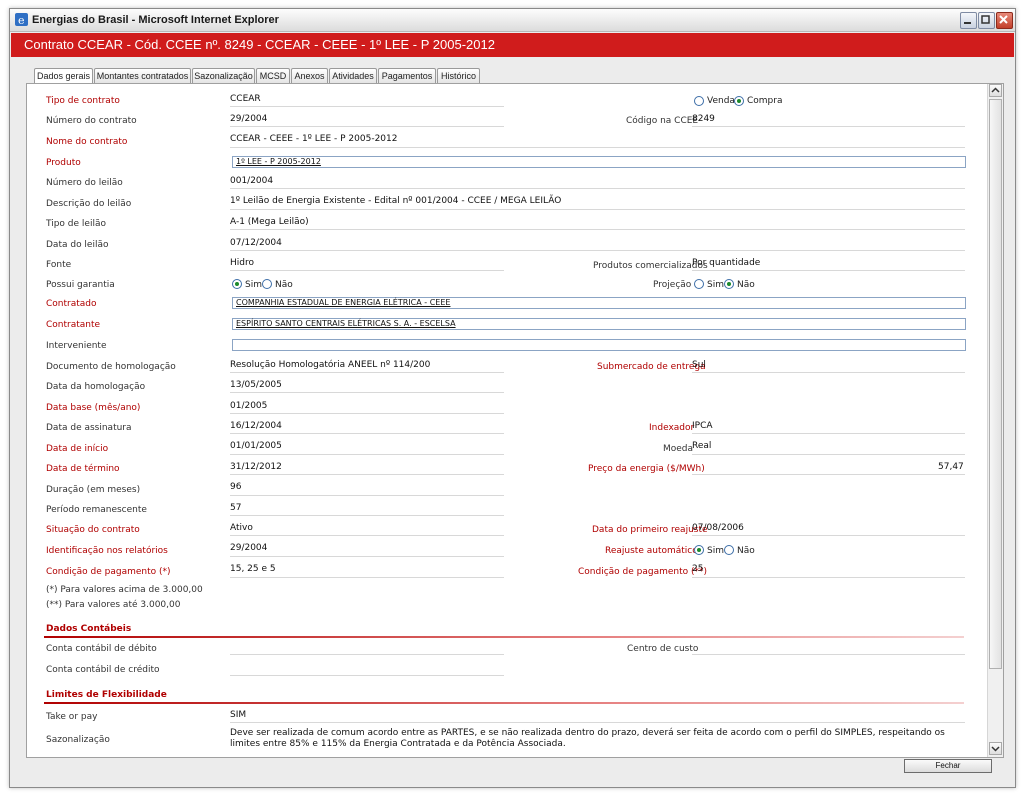 The width and height of the screenshot is (1024, 796). Describe the element at coordinates (986, 20) in the screenshot. I see `maximize-button` at that location.